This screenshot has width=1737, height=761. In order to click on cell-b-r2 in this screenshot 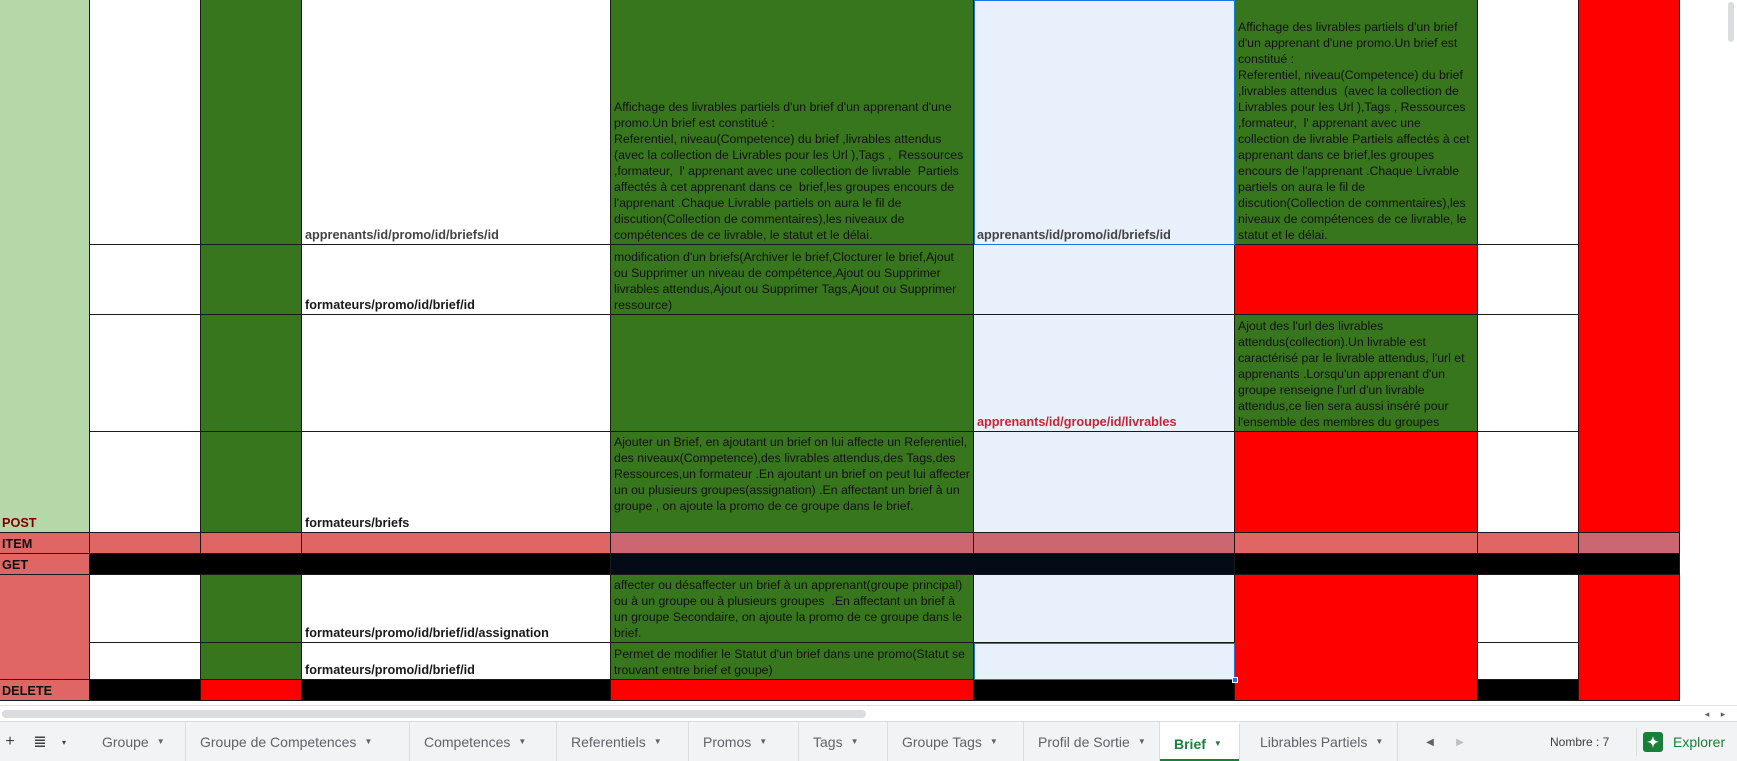, I will do `click(145, 280)`.